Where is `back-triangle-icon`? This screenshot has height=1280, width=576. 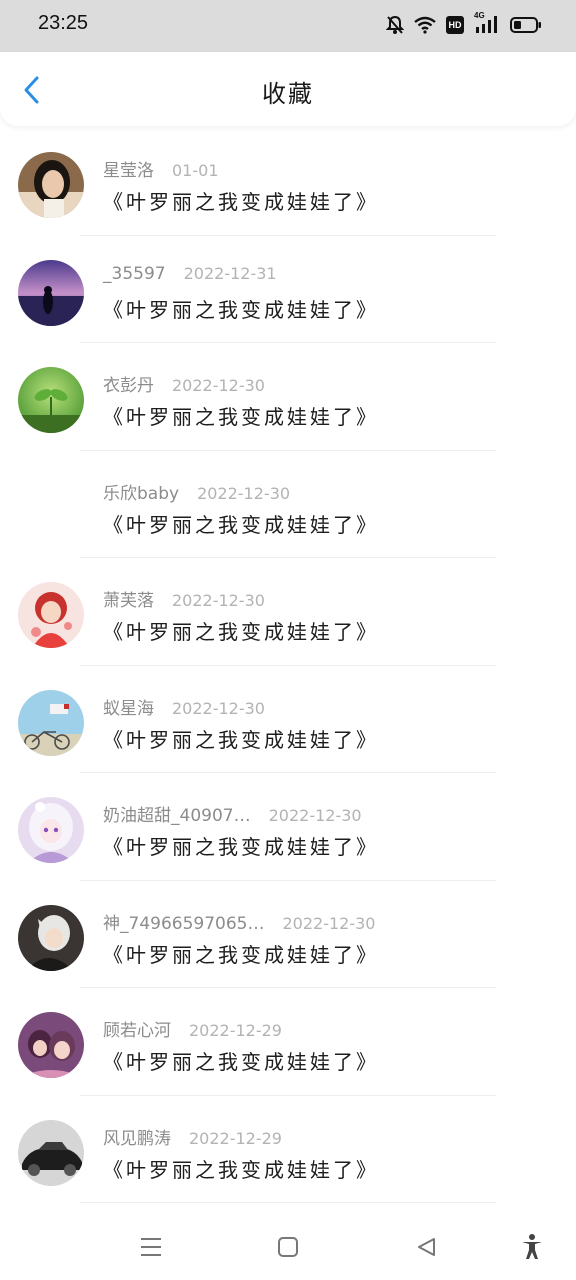
back-triangle-icon is located at coordinates (426, 1247).